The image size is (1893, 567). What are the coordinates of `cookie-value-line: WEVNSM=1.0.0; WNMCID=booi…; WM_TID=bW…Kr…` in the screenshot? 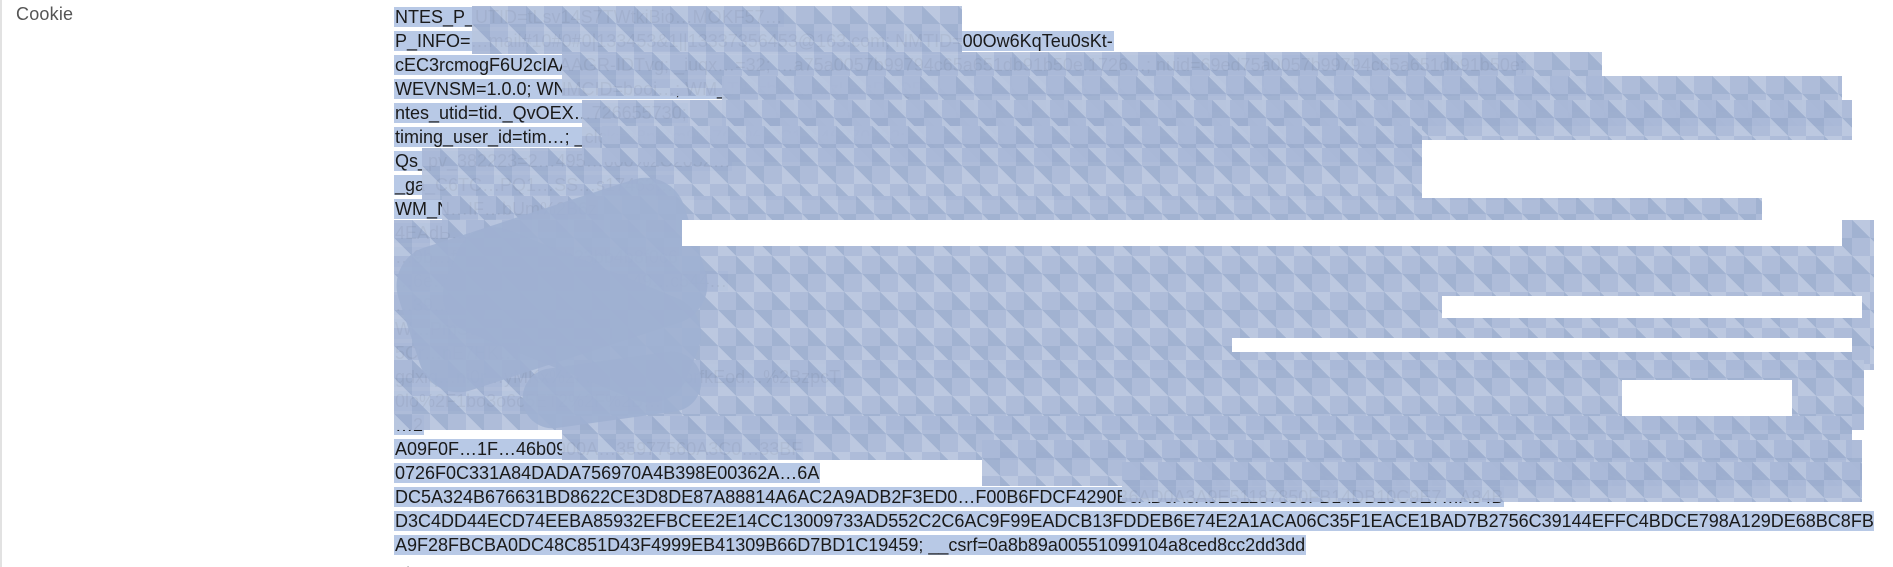 It's located at (1134, 89).